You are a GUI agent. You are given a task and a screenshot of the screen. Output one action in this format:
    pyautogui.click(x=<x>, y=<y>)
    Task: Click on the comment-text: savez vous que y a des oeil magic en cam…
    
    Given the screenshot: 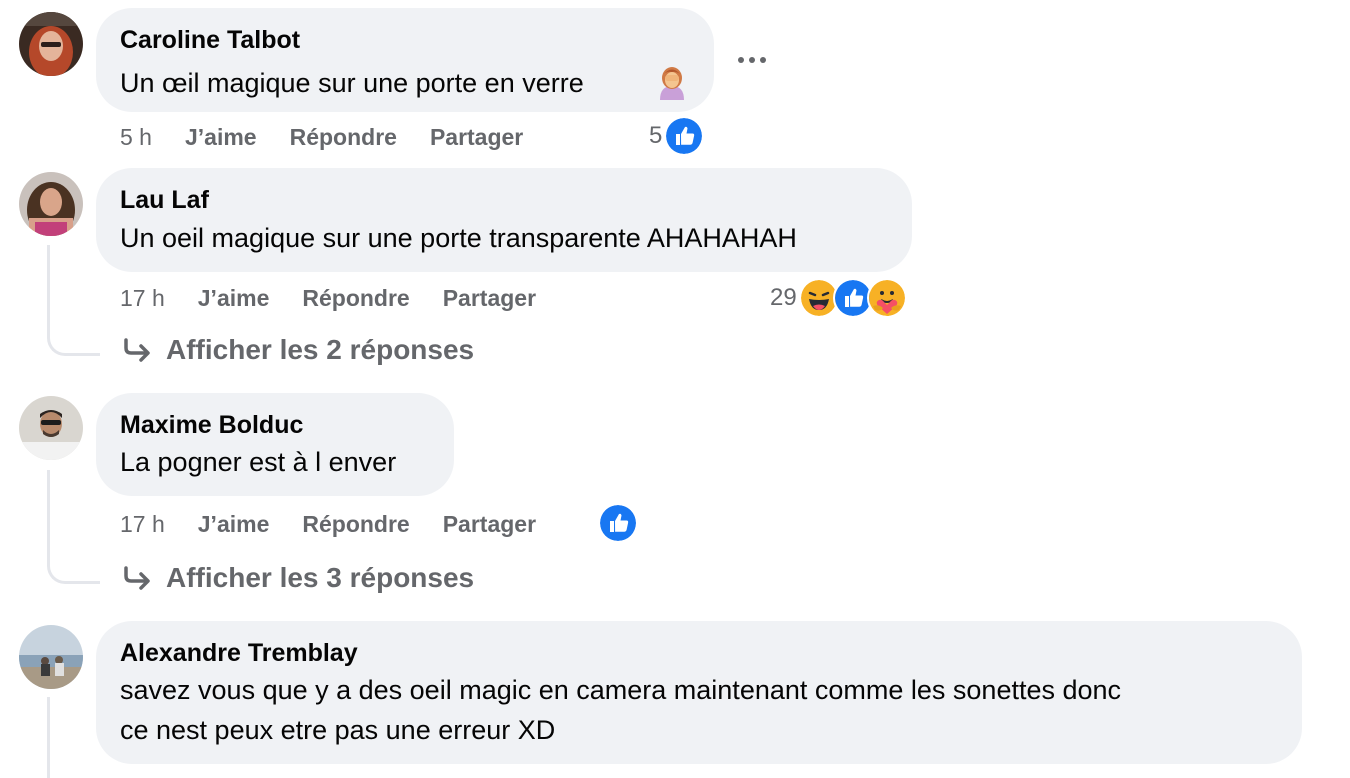 What is the action you would take?
    pyautogui.click(x=621, y=690)
    